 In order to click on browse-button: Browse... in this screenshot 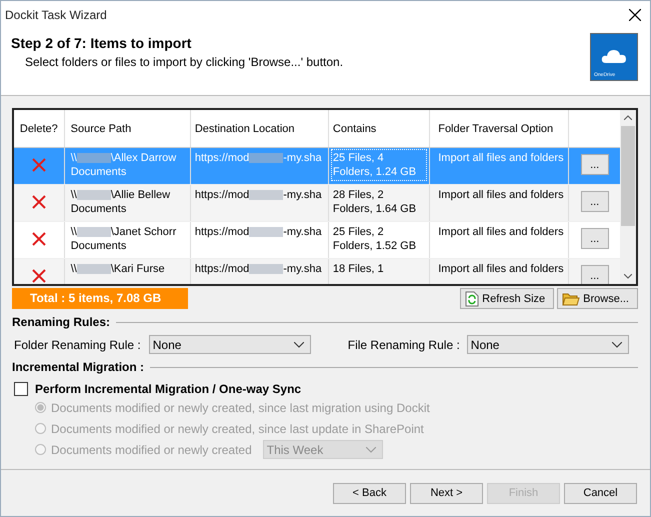, I will do `click(597, 298)`.